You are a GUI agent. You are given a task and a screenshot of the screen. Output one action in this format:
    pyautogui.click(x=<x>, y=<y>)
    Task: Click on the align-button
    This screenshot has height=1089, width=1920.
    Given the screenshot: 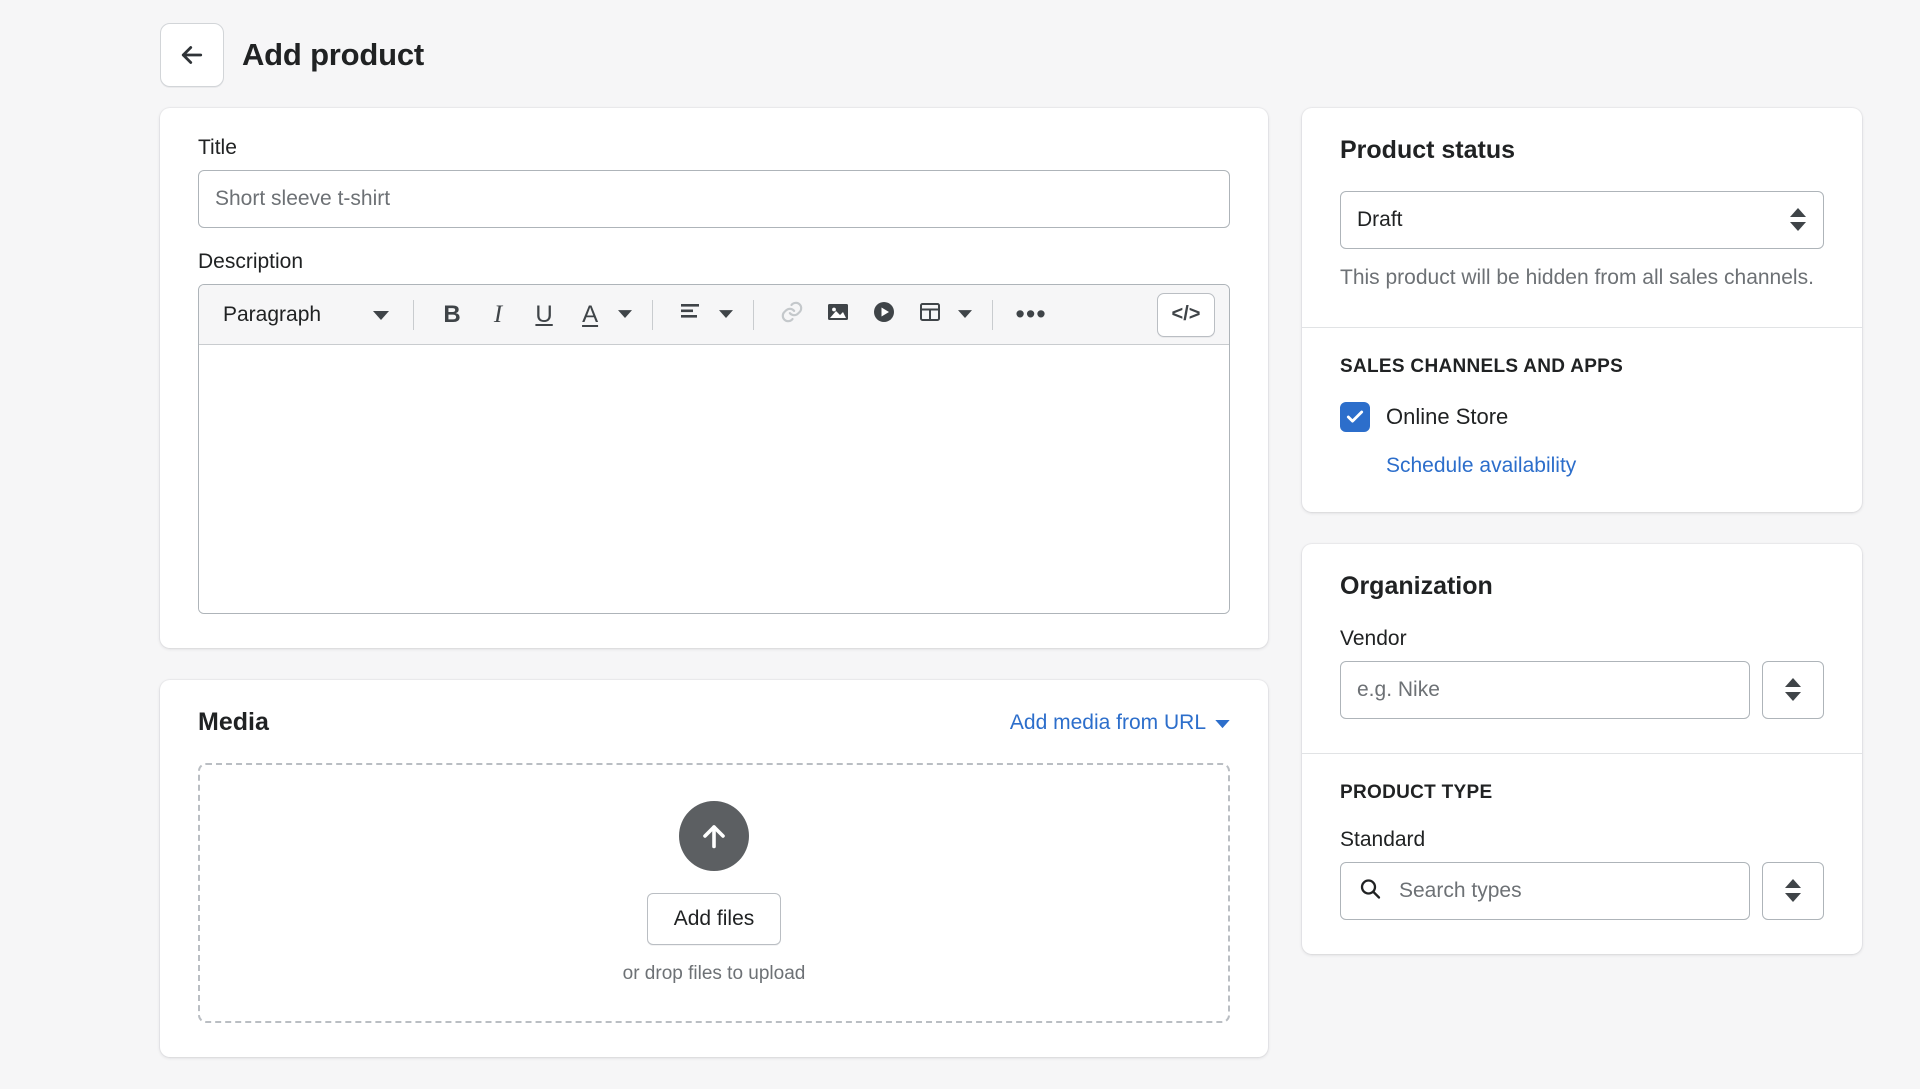 What is the action you would take?
    pyautogui.click(x=691, y=315)
    